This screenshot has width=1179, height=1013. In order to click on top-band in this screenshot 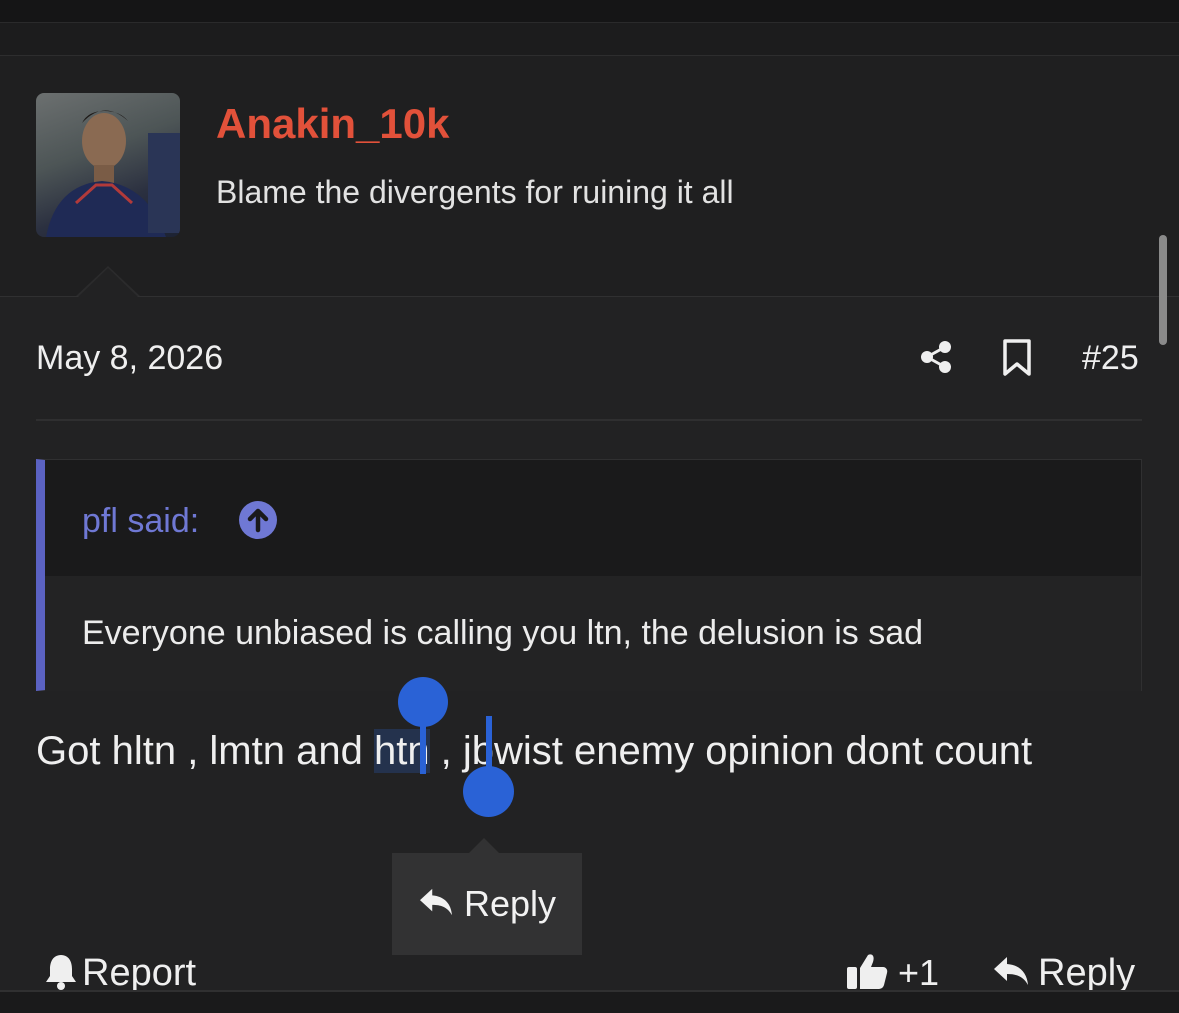, I will do `click(589, 11)`.